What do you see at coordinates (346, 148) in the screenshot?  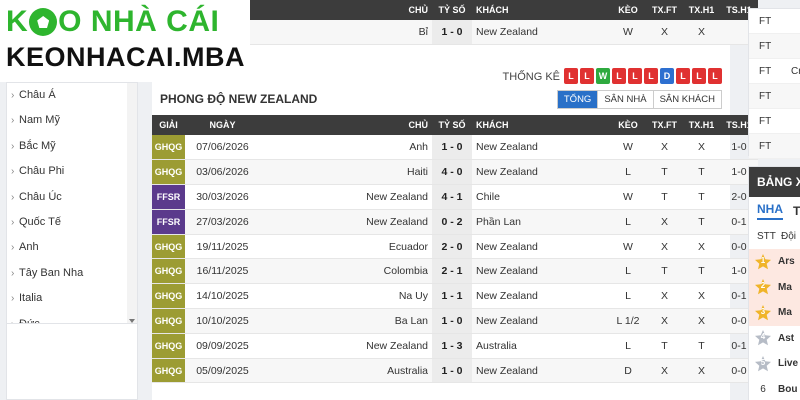 I see `home-team: Anh` at bounding box center [346, 148].